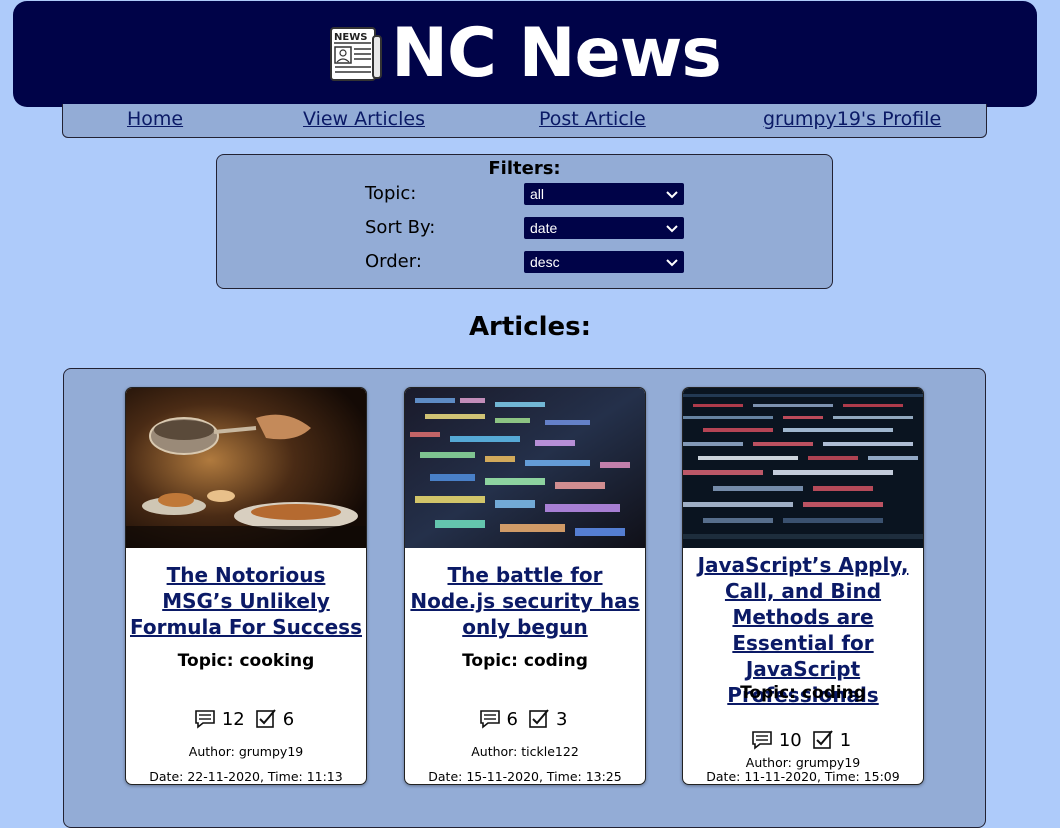 This screenshot has height=828, width=1060. I want to click on nav-link-profile: grumpy19's Profile, so click(852, 119).